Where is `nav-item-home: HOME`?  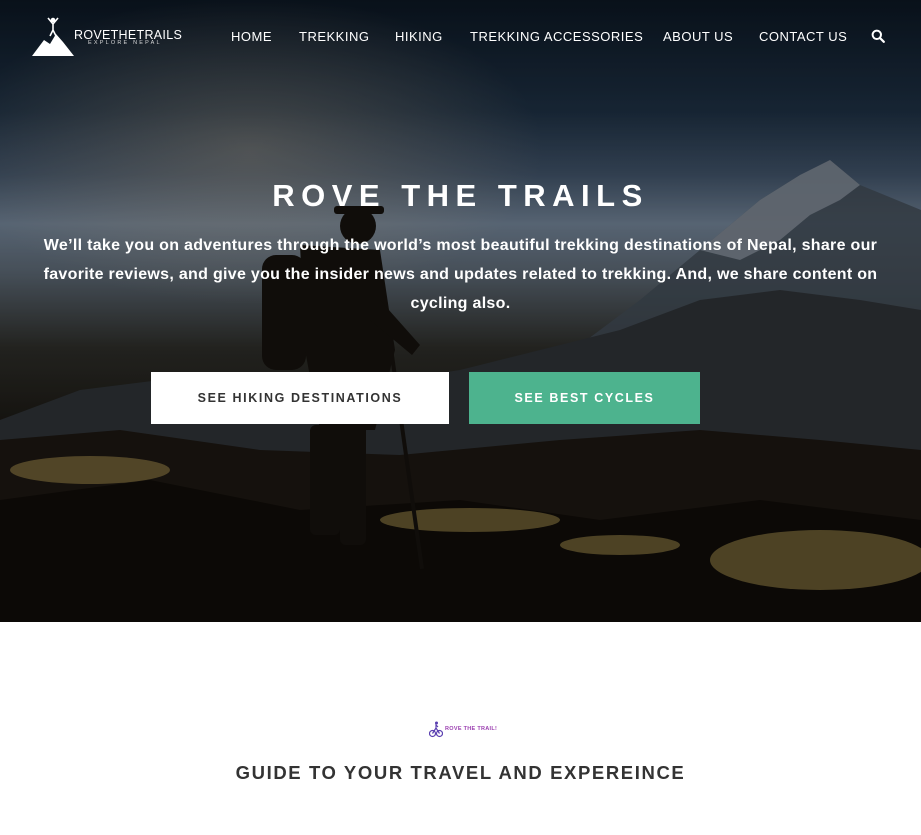
nav-item-home: HOME is located at coordinates (251, 36).